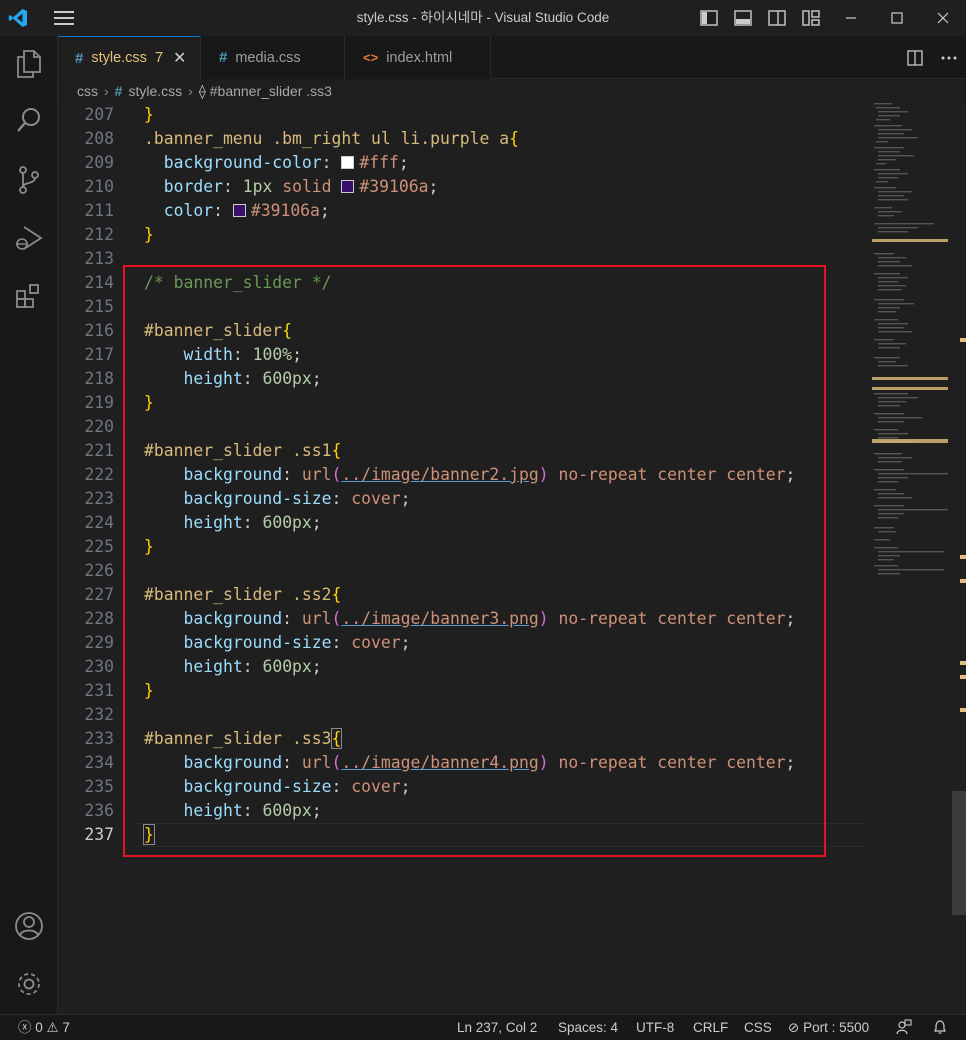 This screenshot has width=966, height=1040. Describe the element at coordinates (904, 1027) in the screenshot. I see `feedback-icon` at that location.